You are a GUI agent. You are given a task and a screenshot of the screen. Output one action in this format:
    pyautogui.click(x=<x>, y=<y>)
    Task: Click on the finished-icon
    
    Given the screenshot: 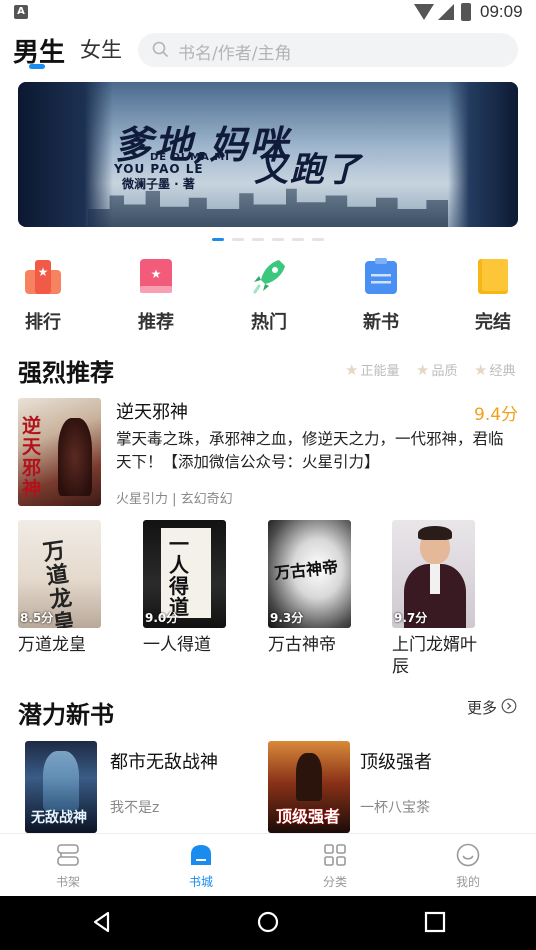 What is the action you would take?
    pyautogui.click(x=493, y=276)
    